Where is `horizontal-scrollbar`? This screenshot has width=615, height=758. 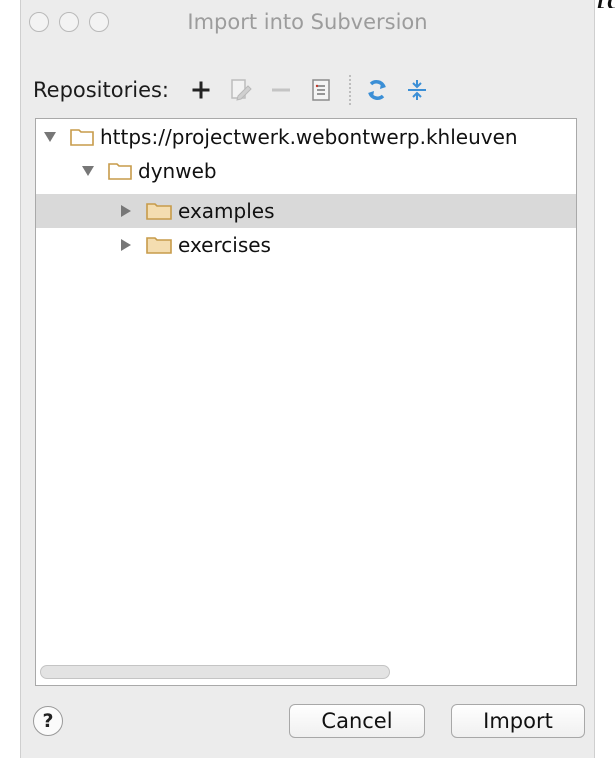
horizontal-scrollbar is located at coordinates (306, 672).